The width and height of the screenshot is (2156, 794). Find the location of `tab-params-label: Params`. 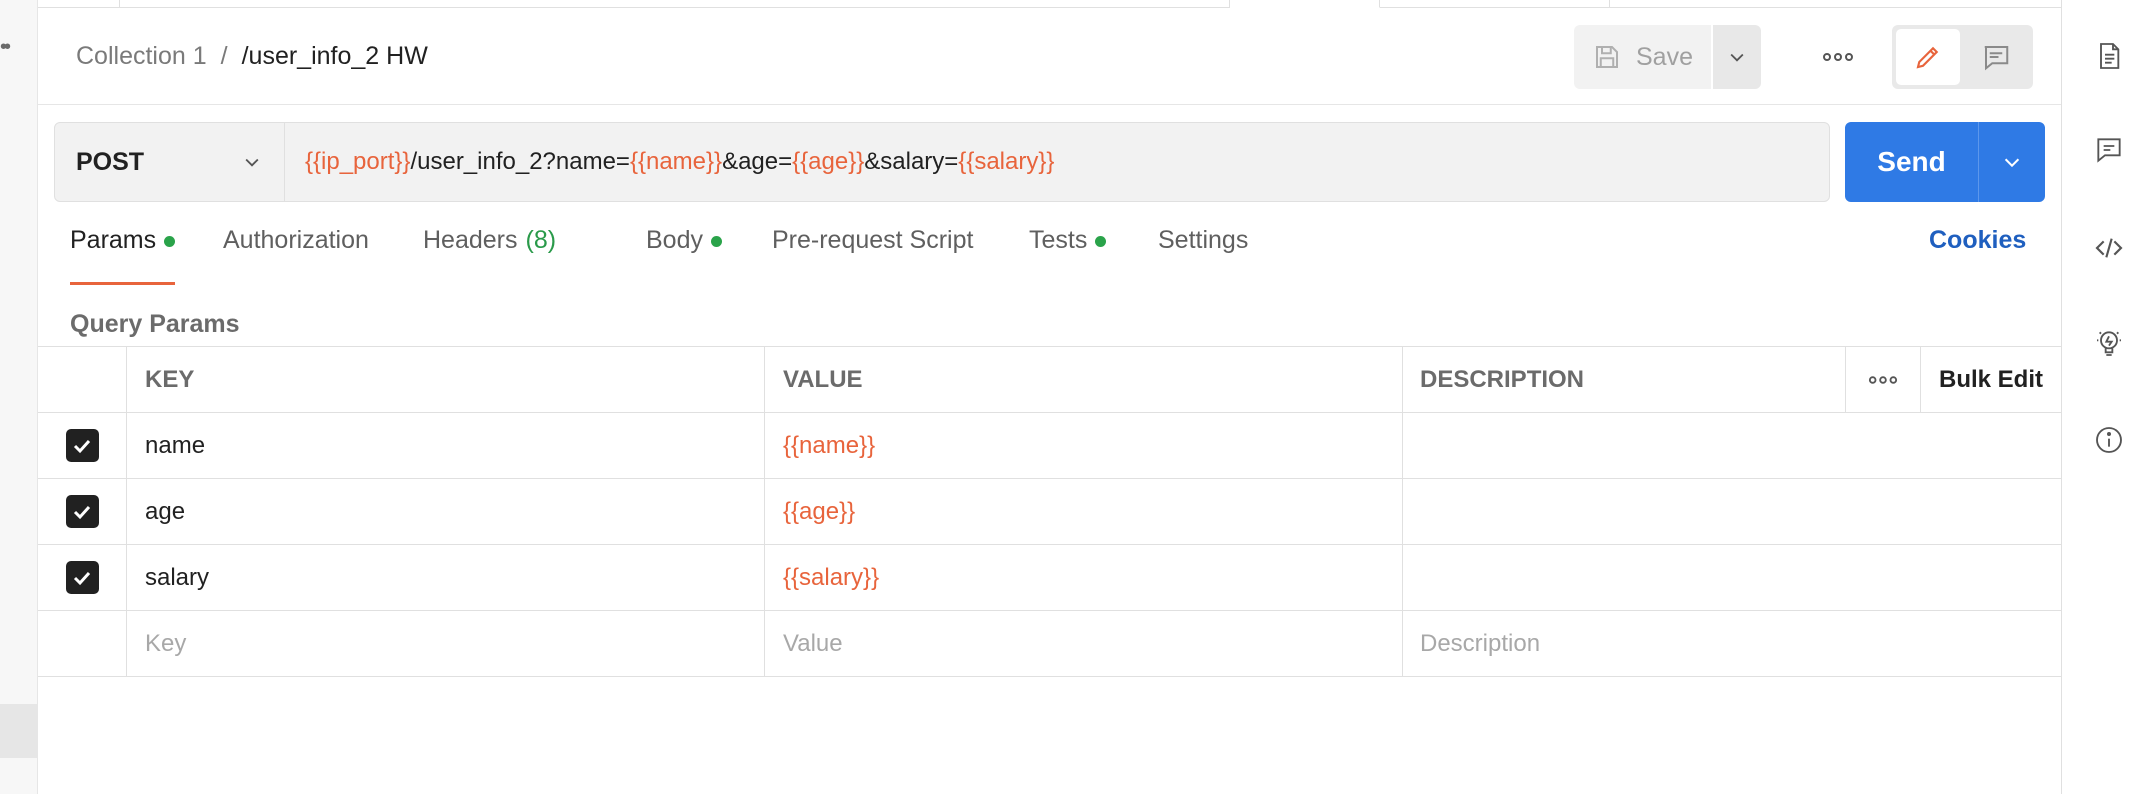

tab-params-label: Params is located at coordinates (113, 240).